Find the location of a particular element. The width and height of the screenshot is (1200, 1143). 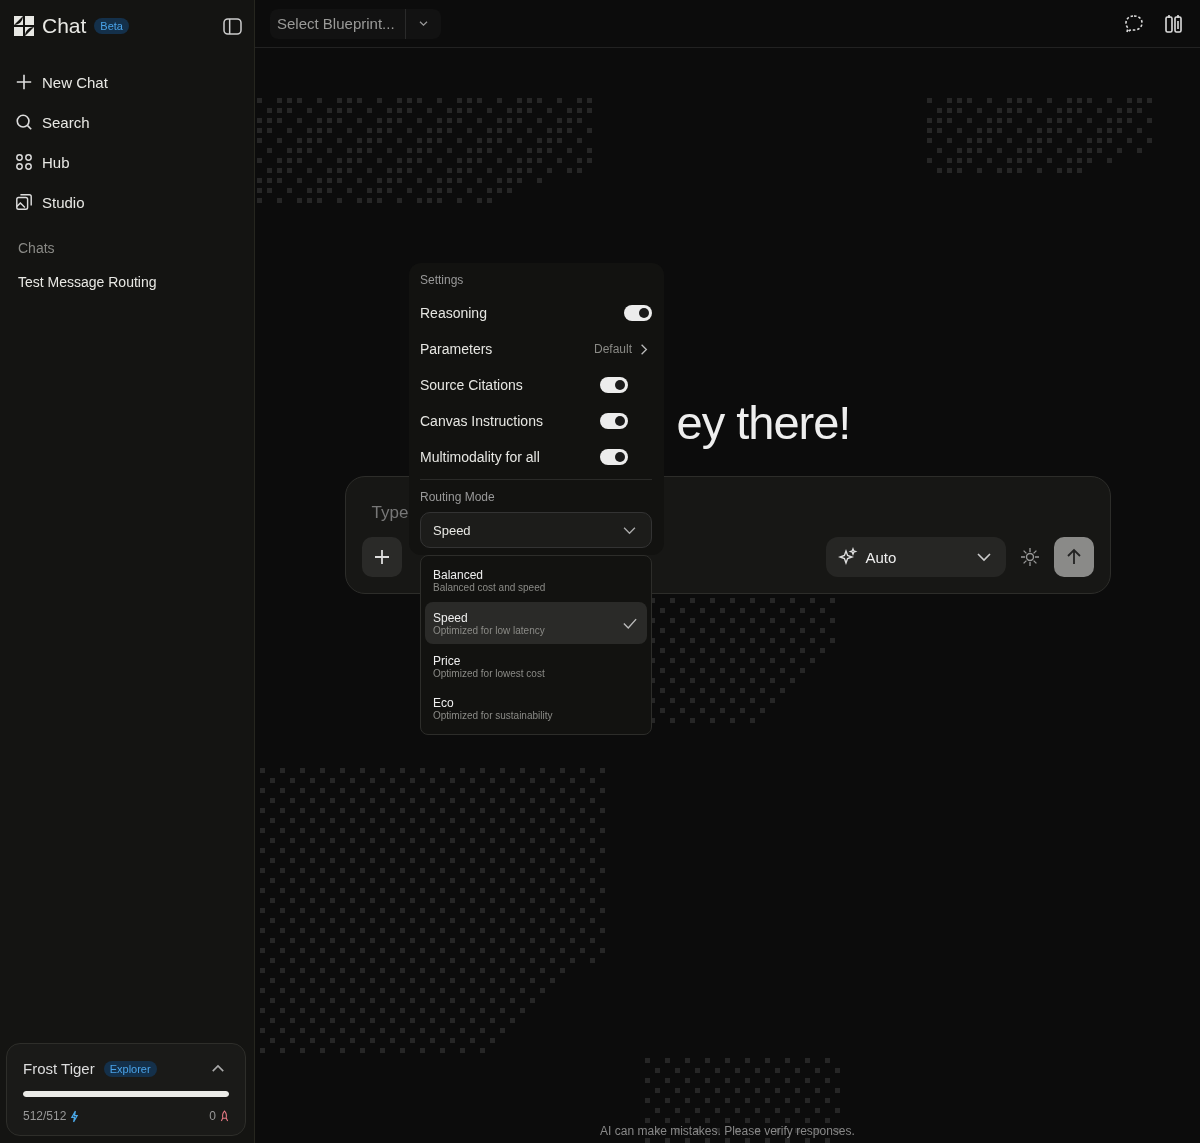

sparkle-icon is located at coordinates (847, 557).